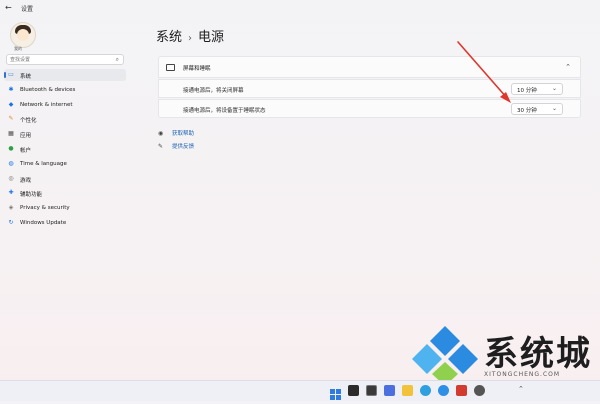 Image resolution: width=600 pixels, height=404 pixels. What do you see at coordinates (161, 133) in the screenshot?
I see `help-icon: ◉` at bounding box center [161, 133].